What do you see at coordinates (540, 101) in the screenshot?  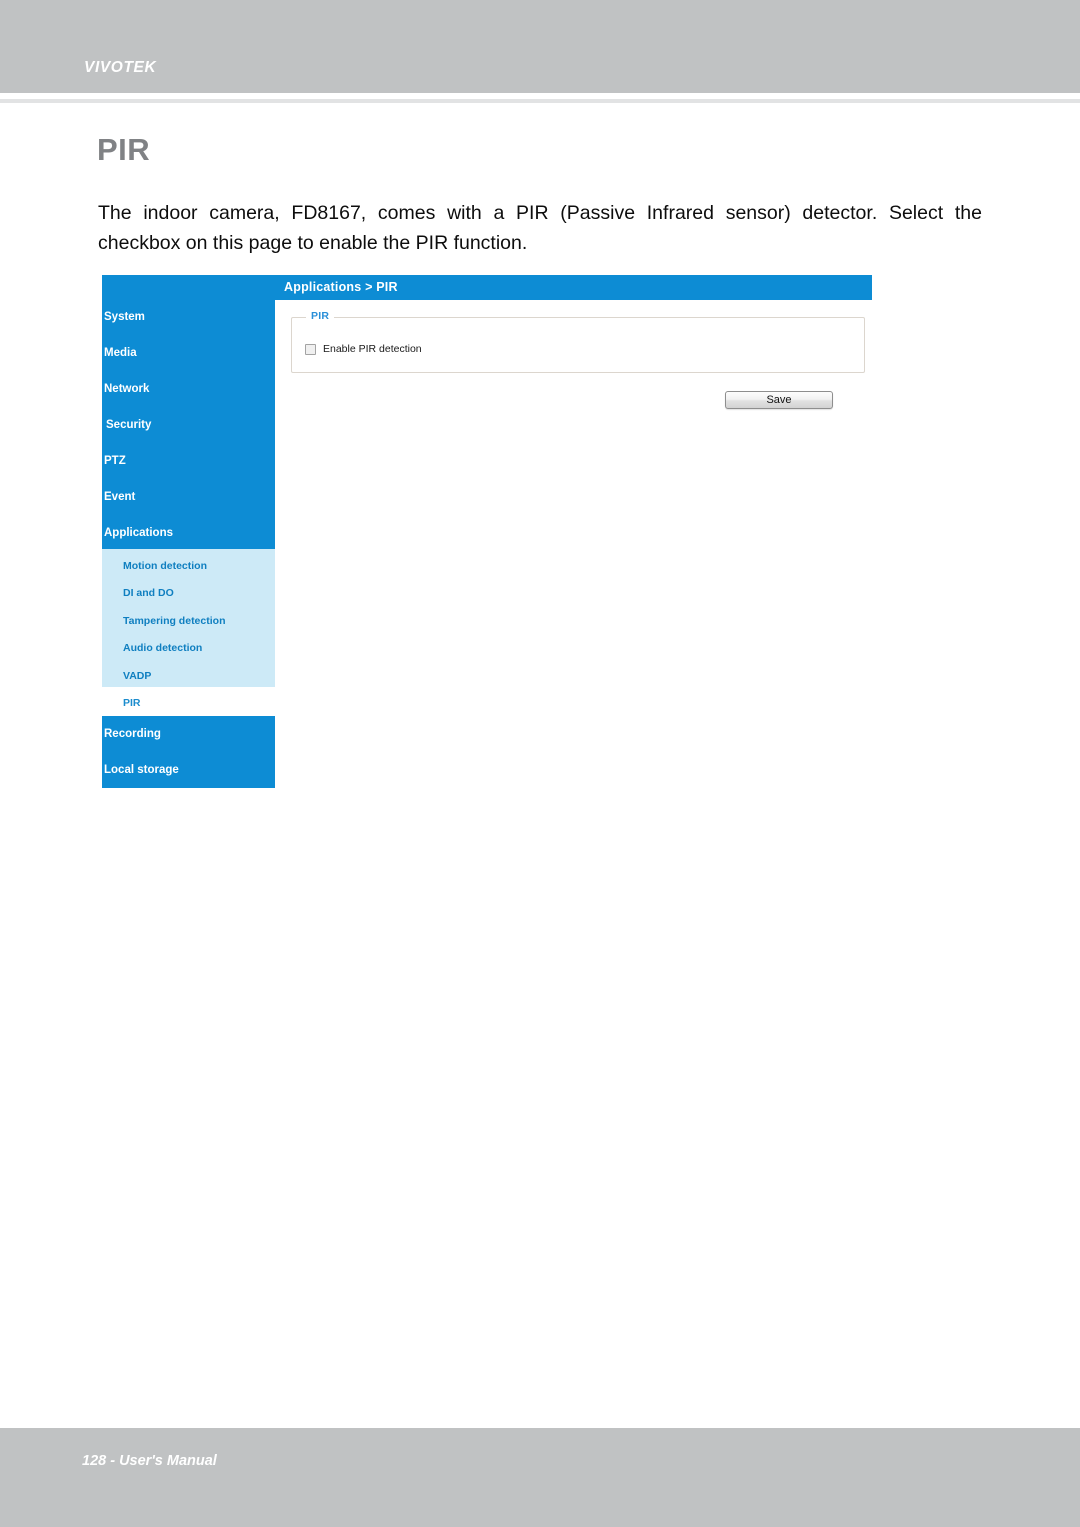 I see `header-divider` at bounding box center [540, 101].